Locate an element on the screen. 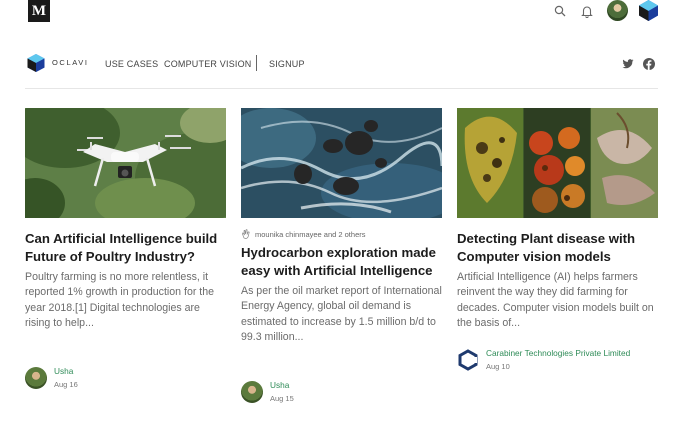 The width and height of the screenshot is (680, 426). publication-name: OCLAVI is located at coordinates (70, 62).